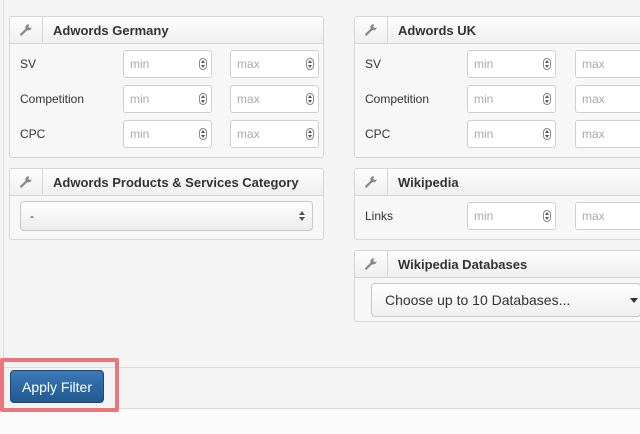  I want to click on caret-down-icon, so click(634, 300).